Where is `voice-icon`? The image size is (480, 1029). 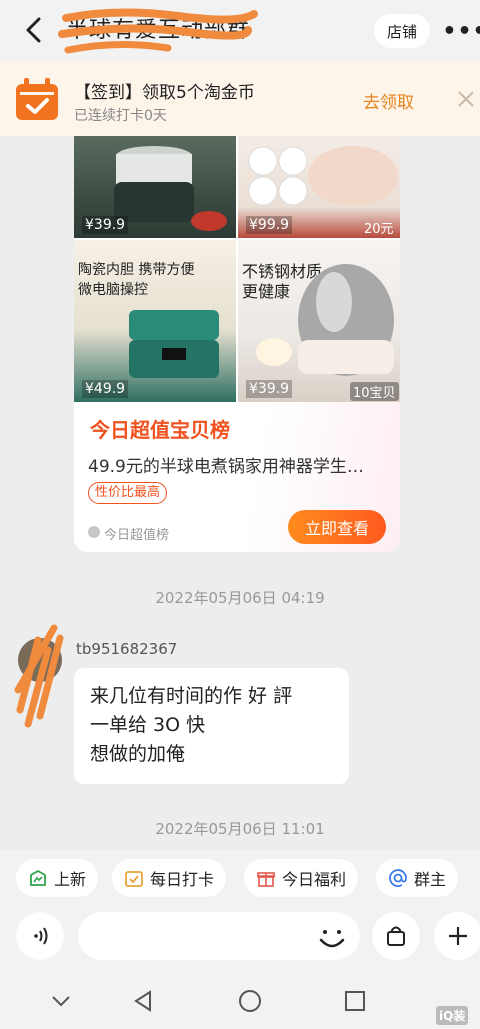 voice-icon is located at coordinates (41, 936).